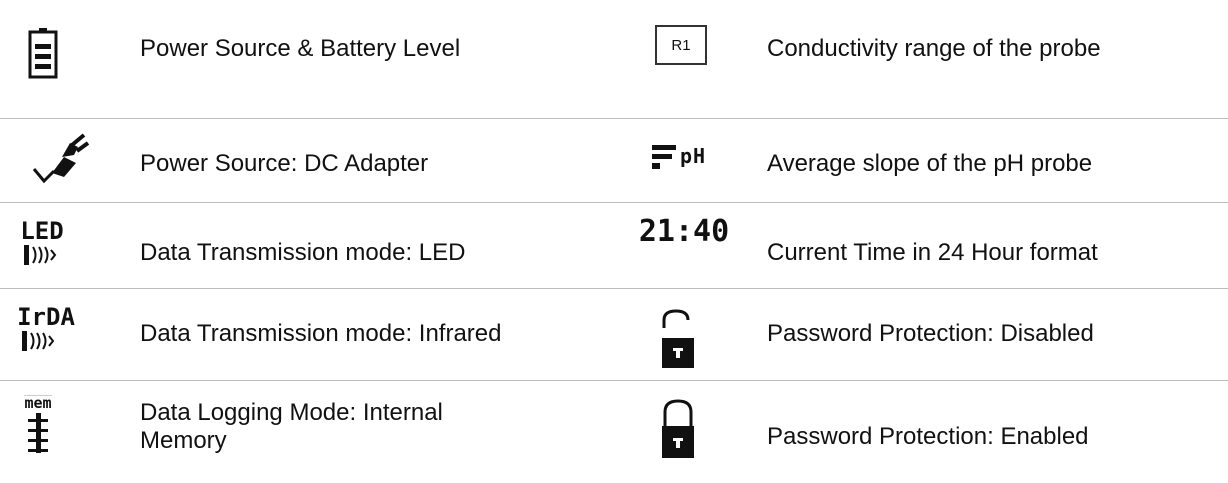 Image resolution: width=1228 pixels, height=483 pixels. I want to click on irda-text: IrDA, so click(46, 317).